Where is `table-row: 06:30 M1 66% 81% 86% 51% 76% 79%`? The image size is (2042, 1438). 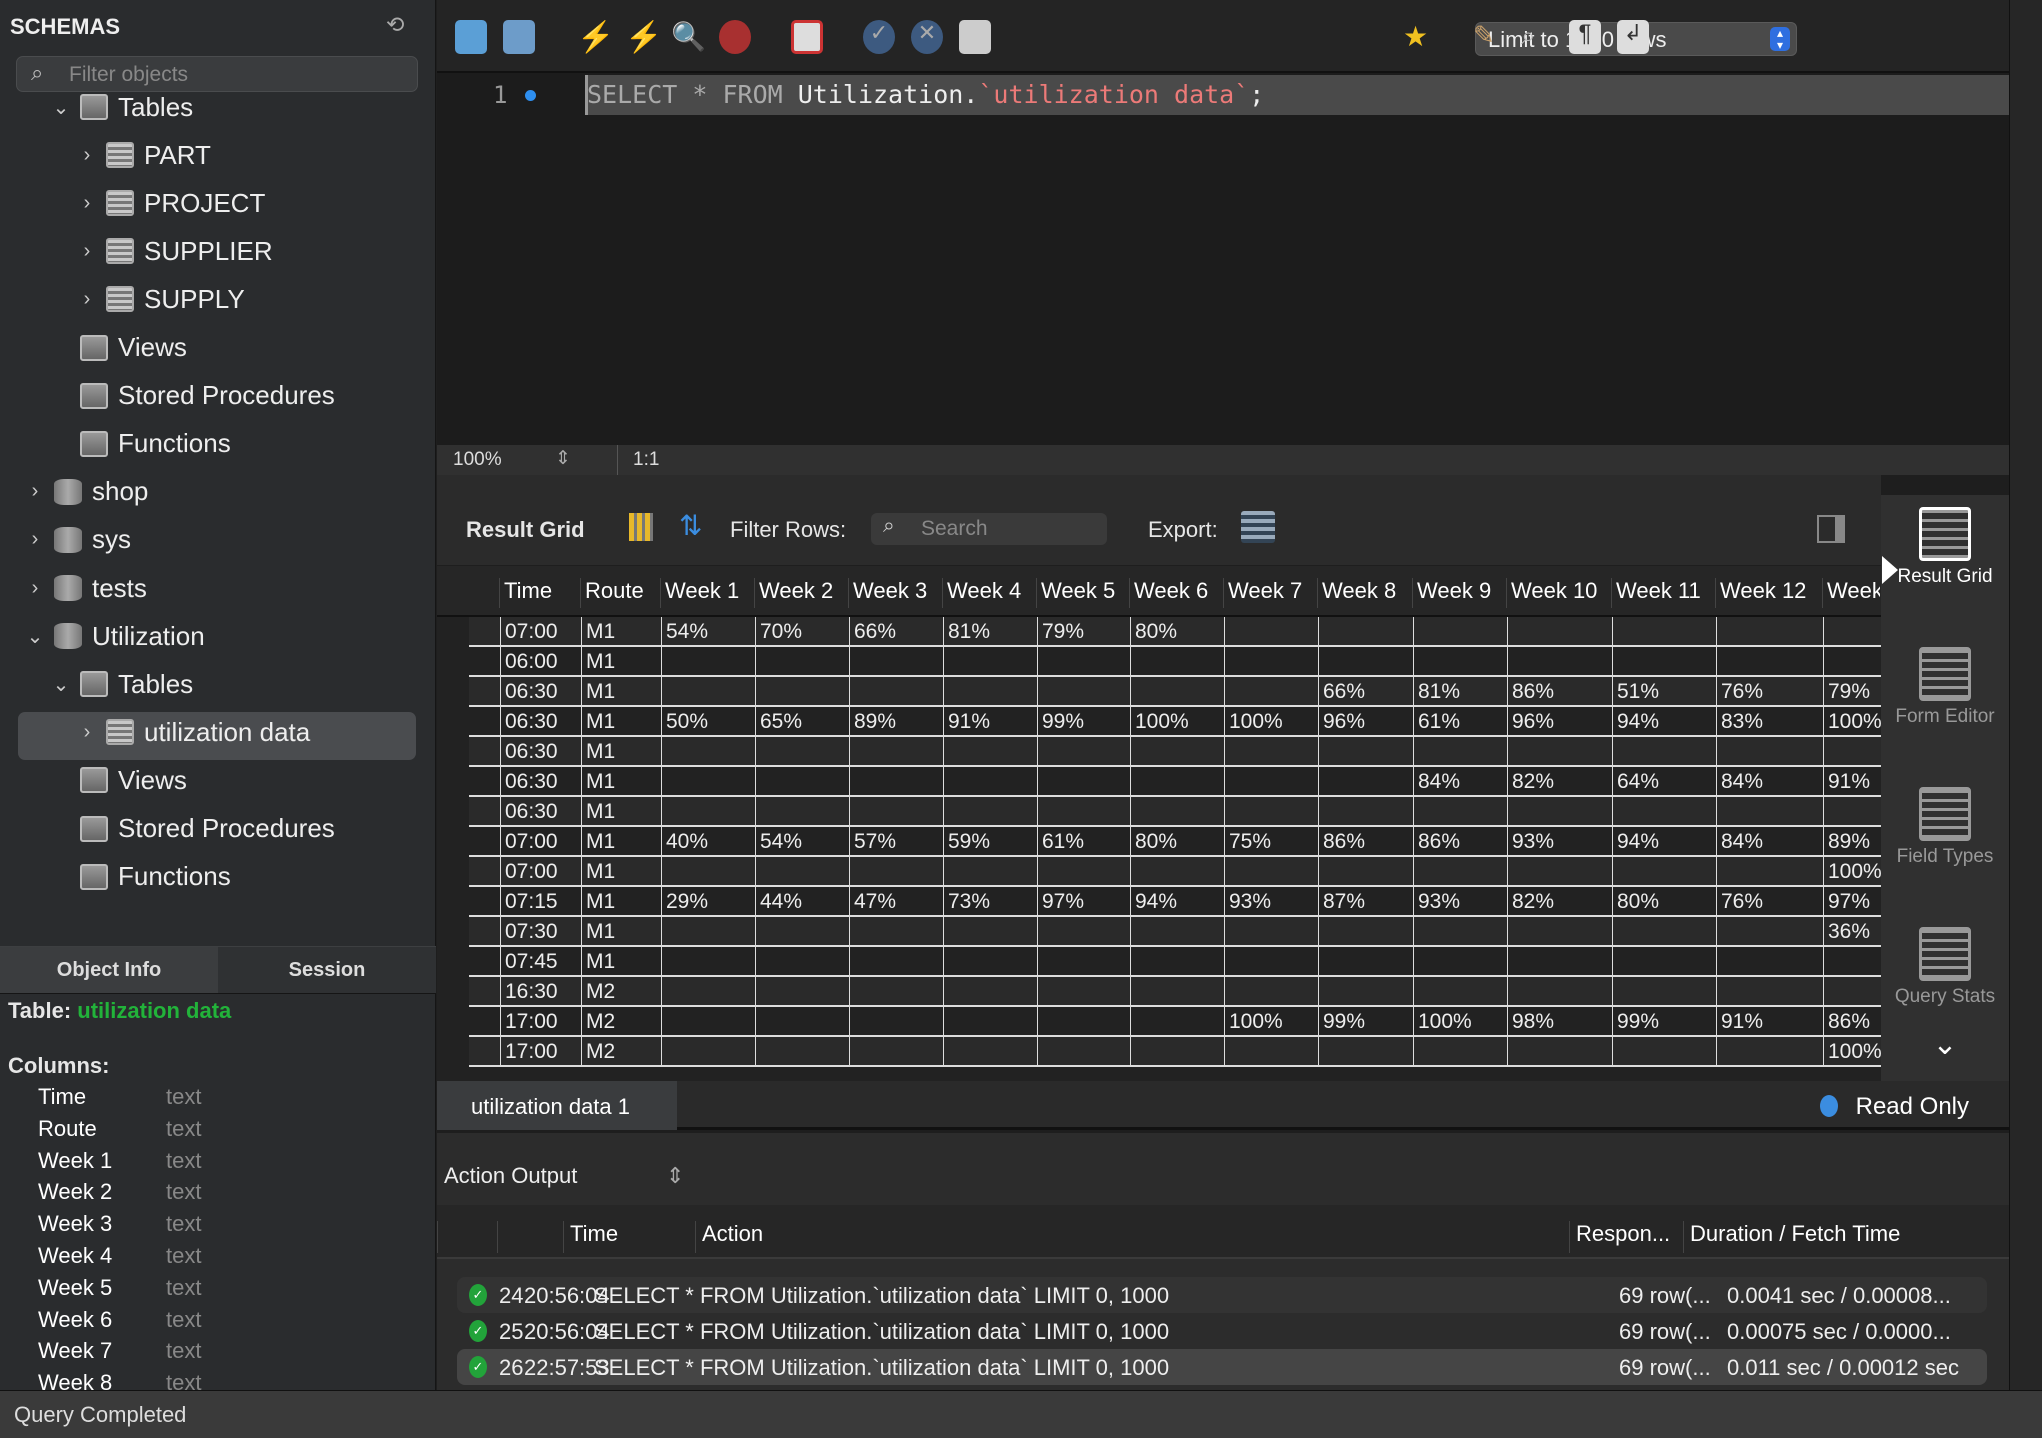
table-row: 06:30 M1 66% 81% 86% 51% 76% 79% is located at coordinates (1175, 692).